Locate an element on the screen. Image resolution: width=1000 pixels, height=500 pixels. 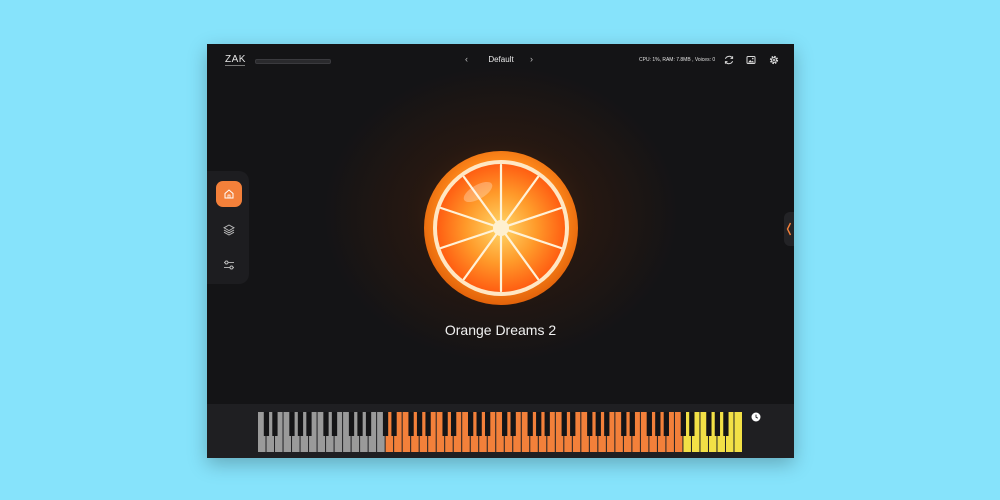
resource-stats: CPU: 1%, RAM: 7.8MB , Voices: 0 is located at coordinates (677, 60).